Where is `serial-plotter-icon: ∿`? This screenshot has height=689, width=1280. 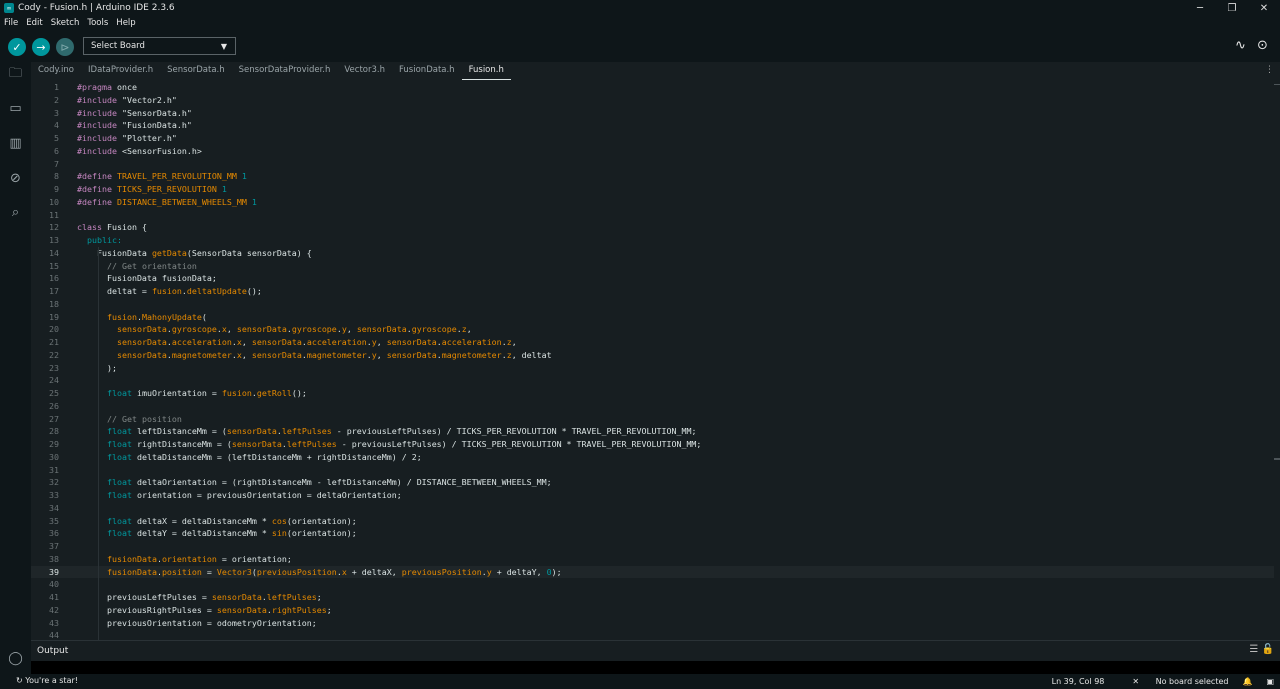
serial-plotter-icon: ∿ is located at coordinates (1240, 45).